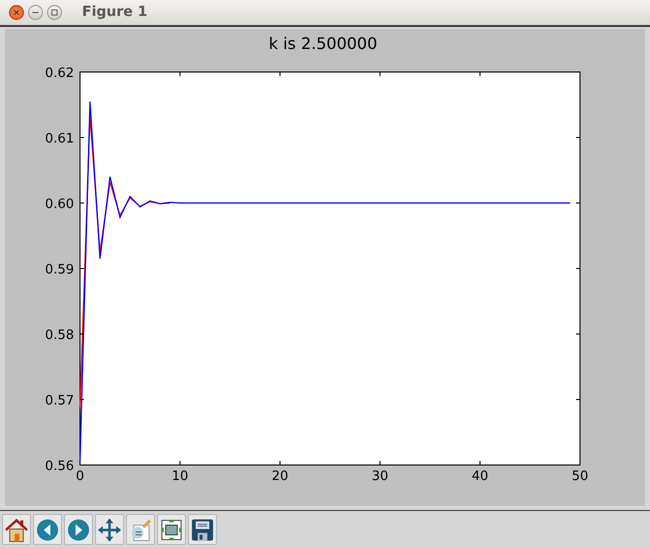  What do you see at coordinates (323, 43) in the screenshot?
I see `chart-title: k is 2.500000` at bounding box center [323, 43].